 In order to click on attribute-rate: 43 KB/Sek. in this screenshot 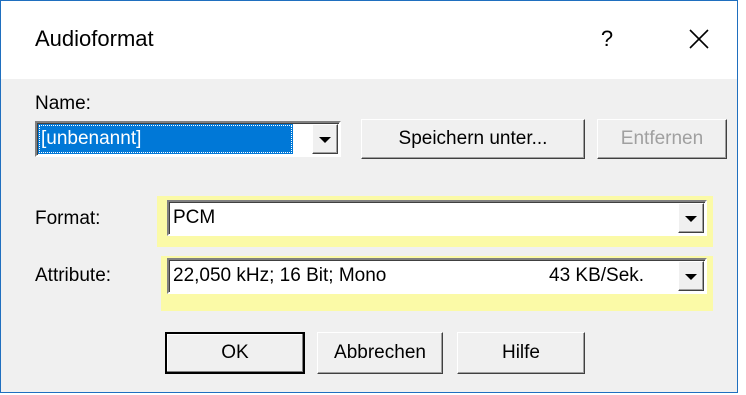, I will do `click(597, 275)`.